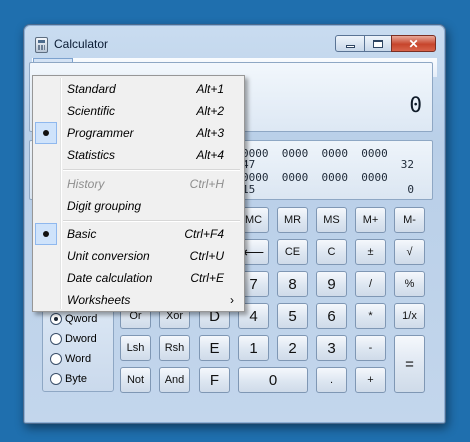 The height and width of the screenshot is (442, 470). I want to click on menu-item-statistics: Statistics Alt+4, so click(138, 155).